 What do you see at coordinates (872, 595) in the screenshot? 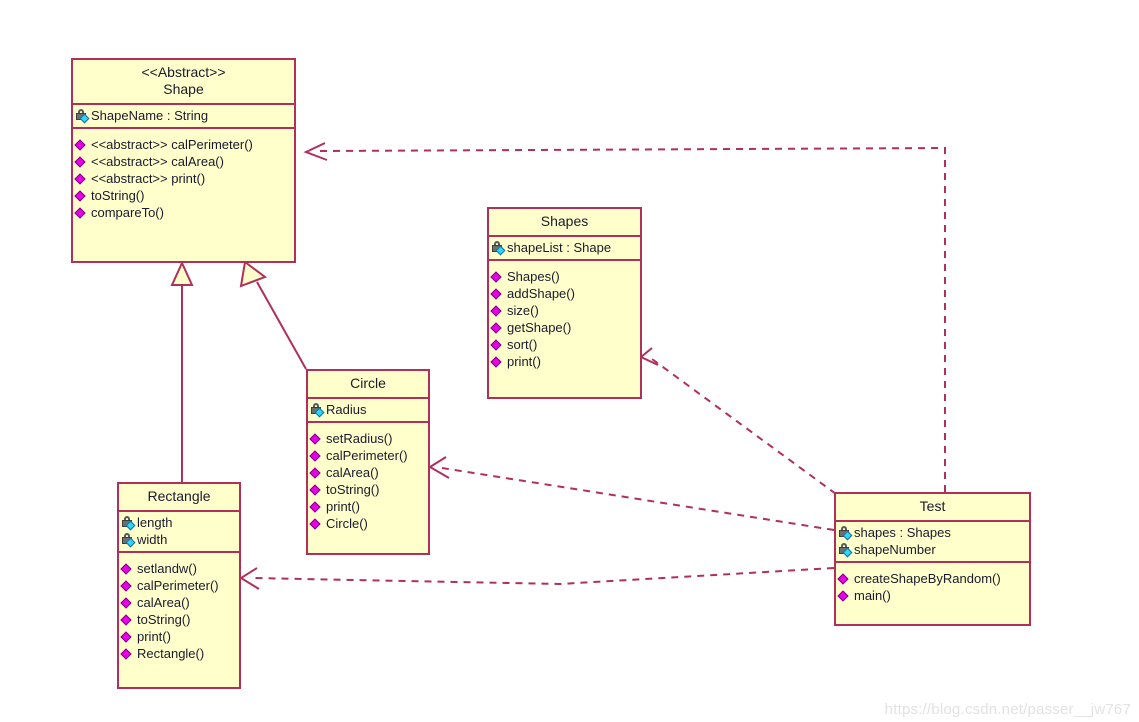
I see `operation-label: main()` at bounding box center [872, 595].